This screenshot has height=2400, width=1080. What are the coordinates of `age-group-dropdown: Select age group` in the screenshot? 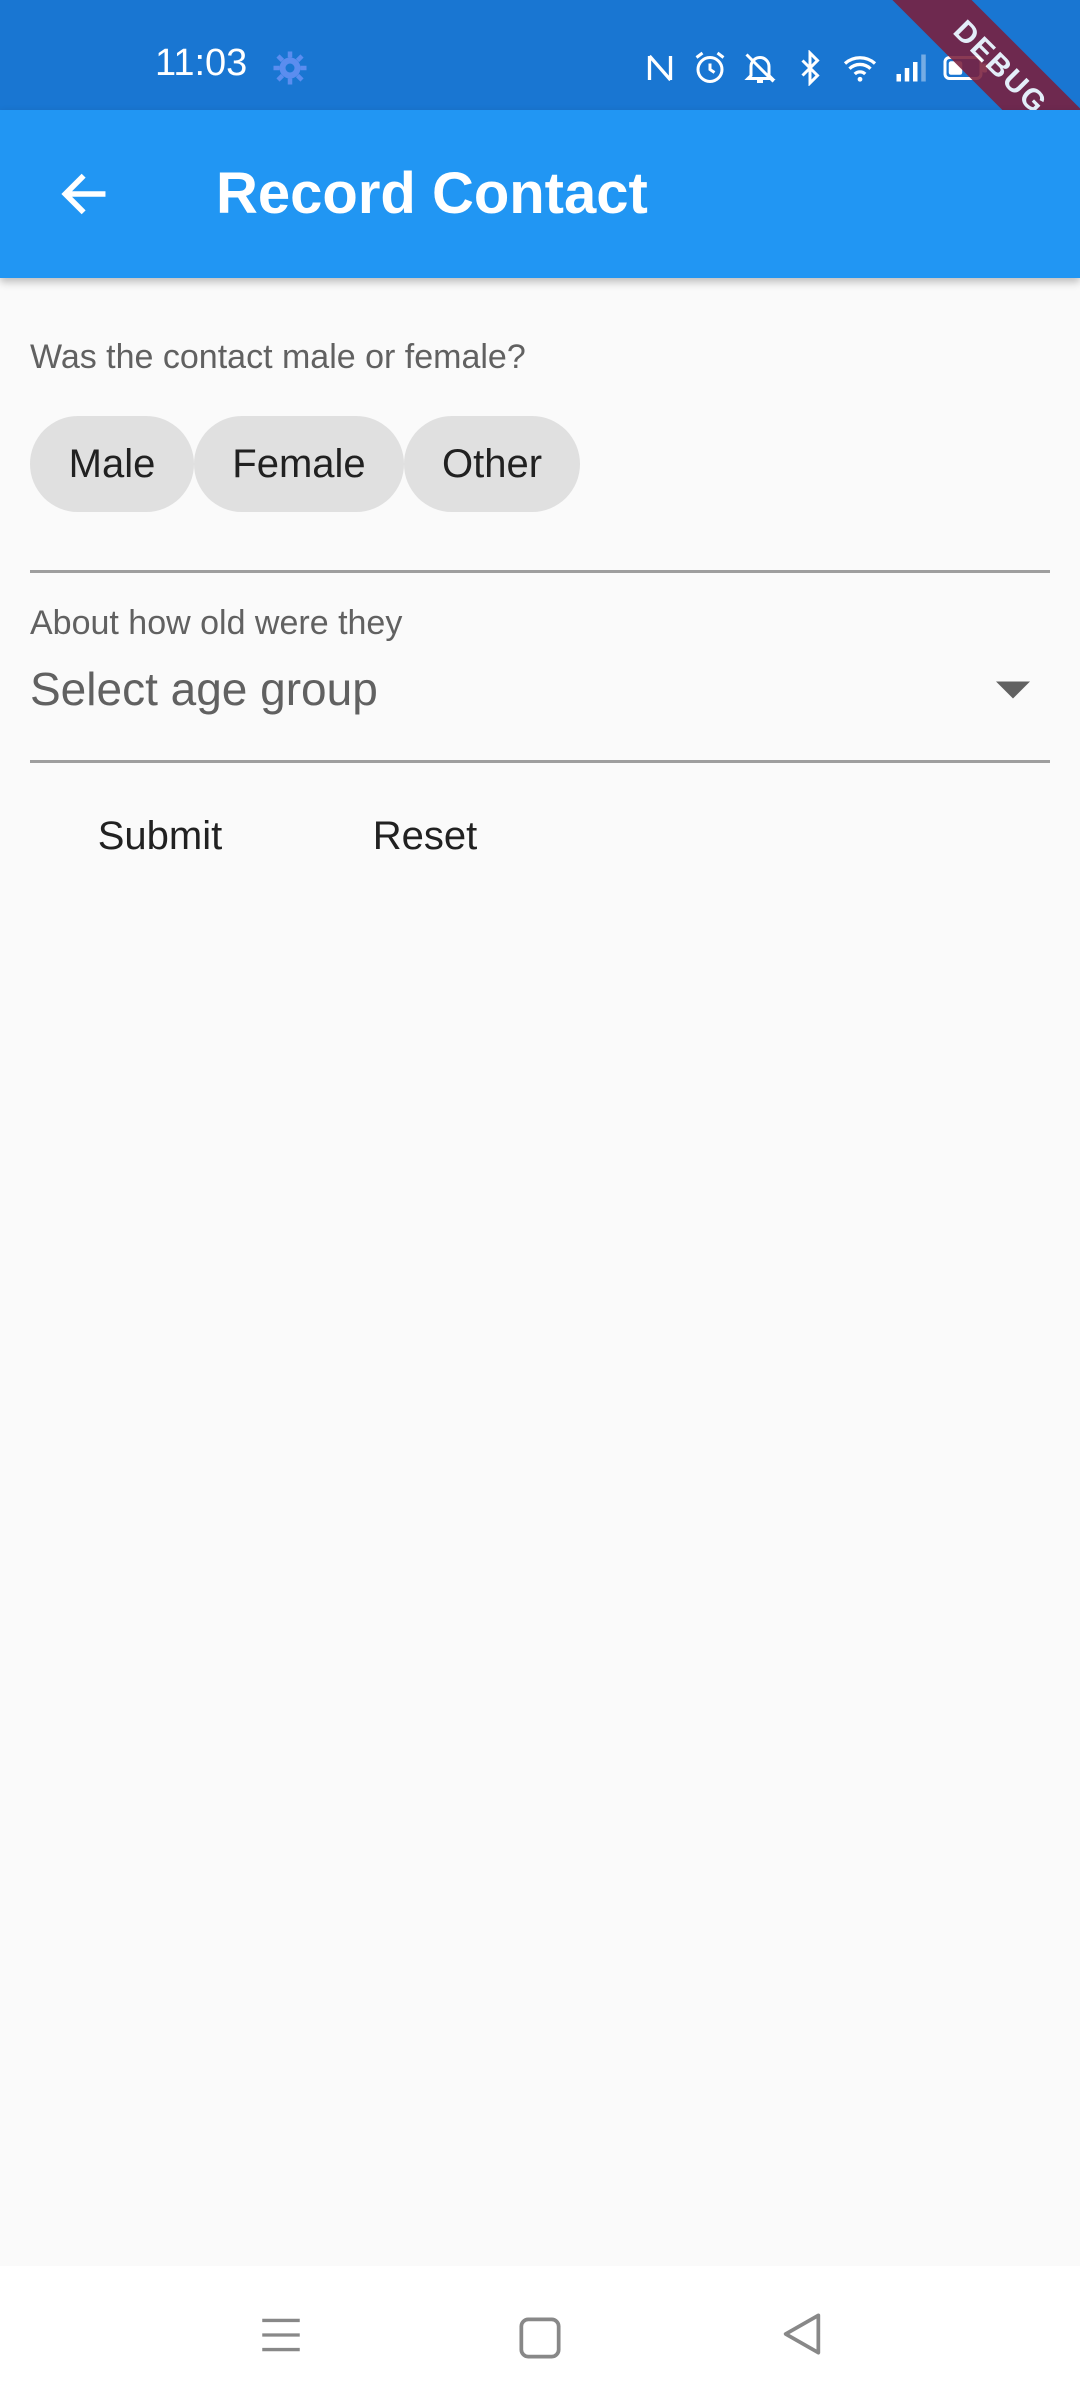 It's located at (540, 690).